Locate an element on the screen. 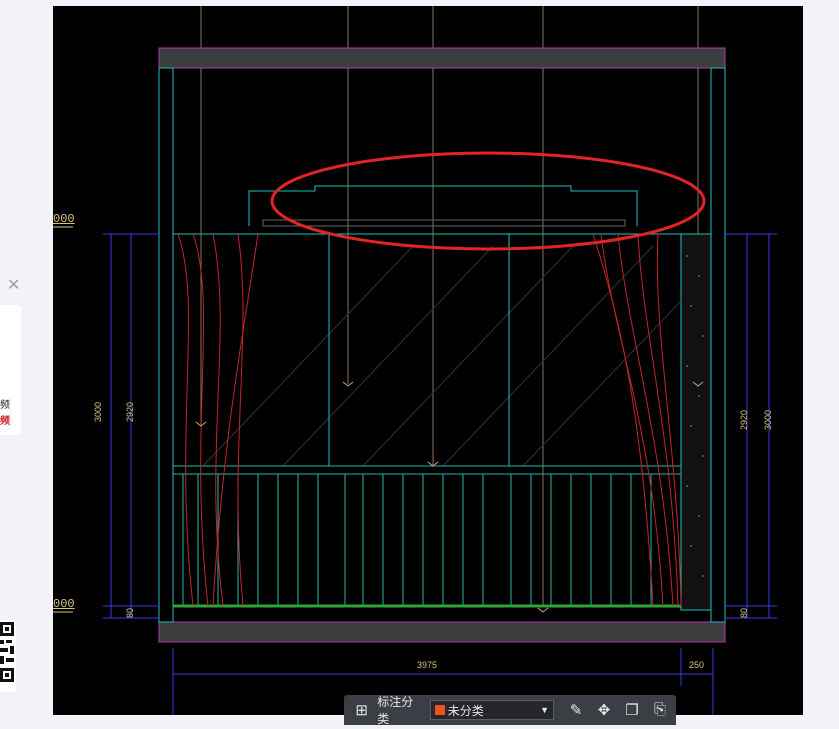 The height and width of the screenshot is (729, 839). qr-code-icon is located at coordinates (8, 656).